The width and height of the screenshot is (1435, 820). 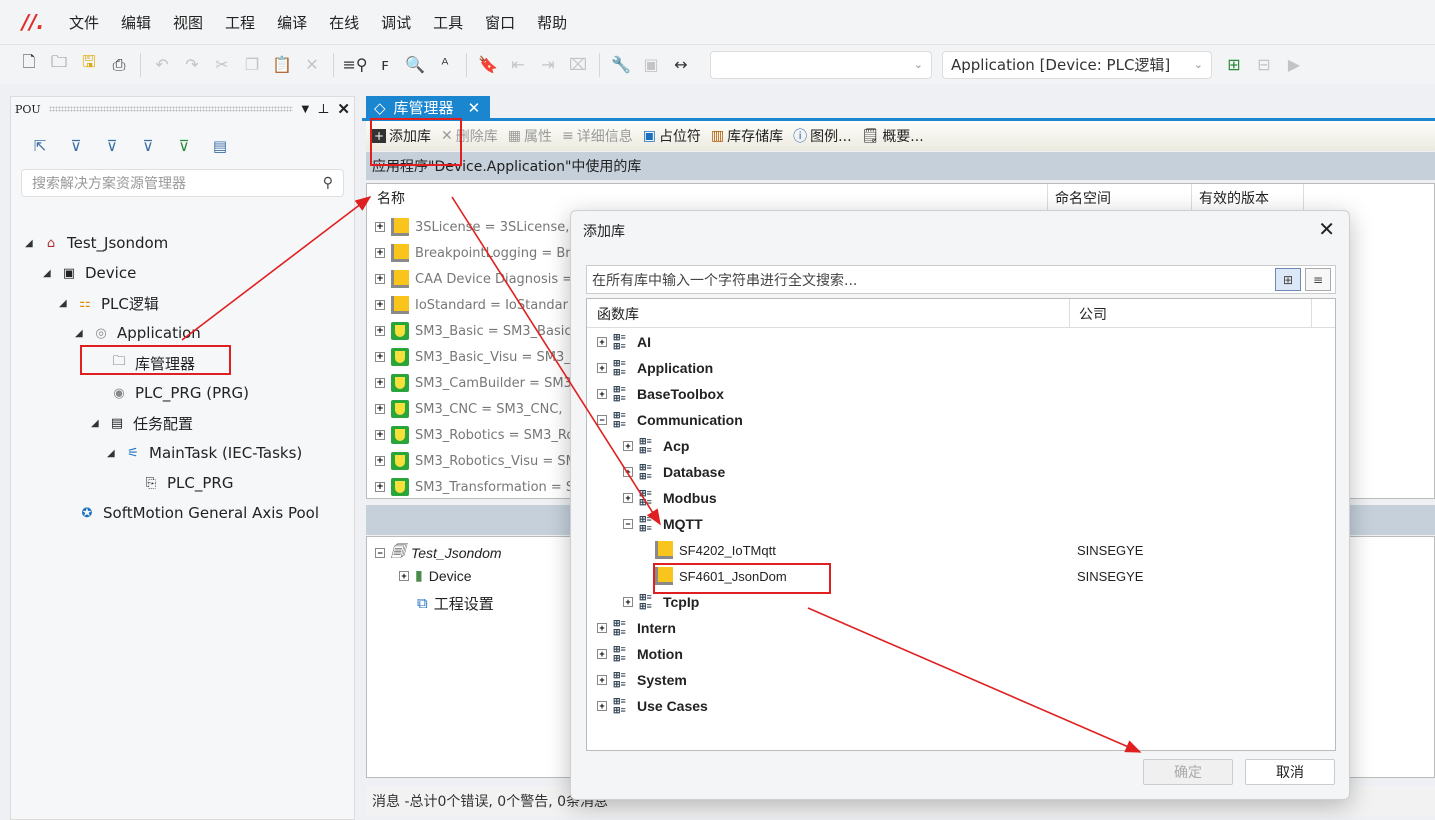 What do you see at coordinates (162, 65) in the screenshot?
I see `undo-icon: ↶` at bounding box center [162, 65].